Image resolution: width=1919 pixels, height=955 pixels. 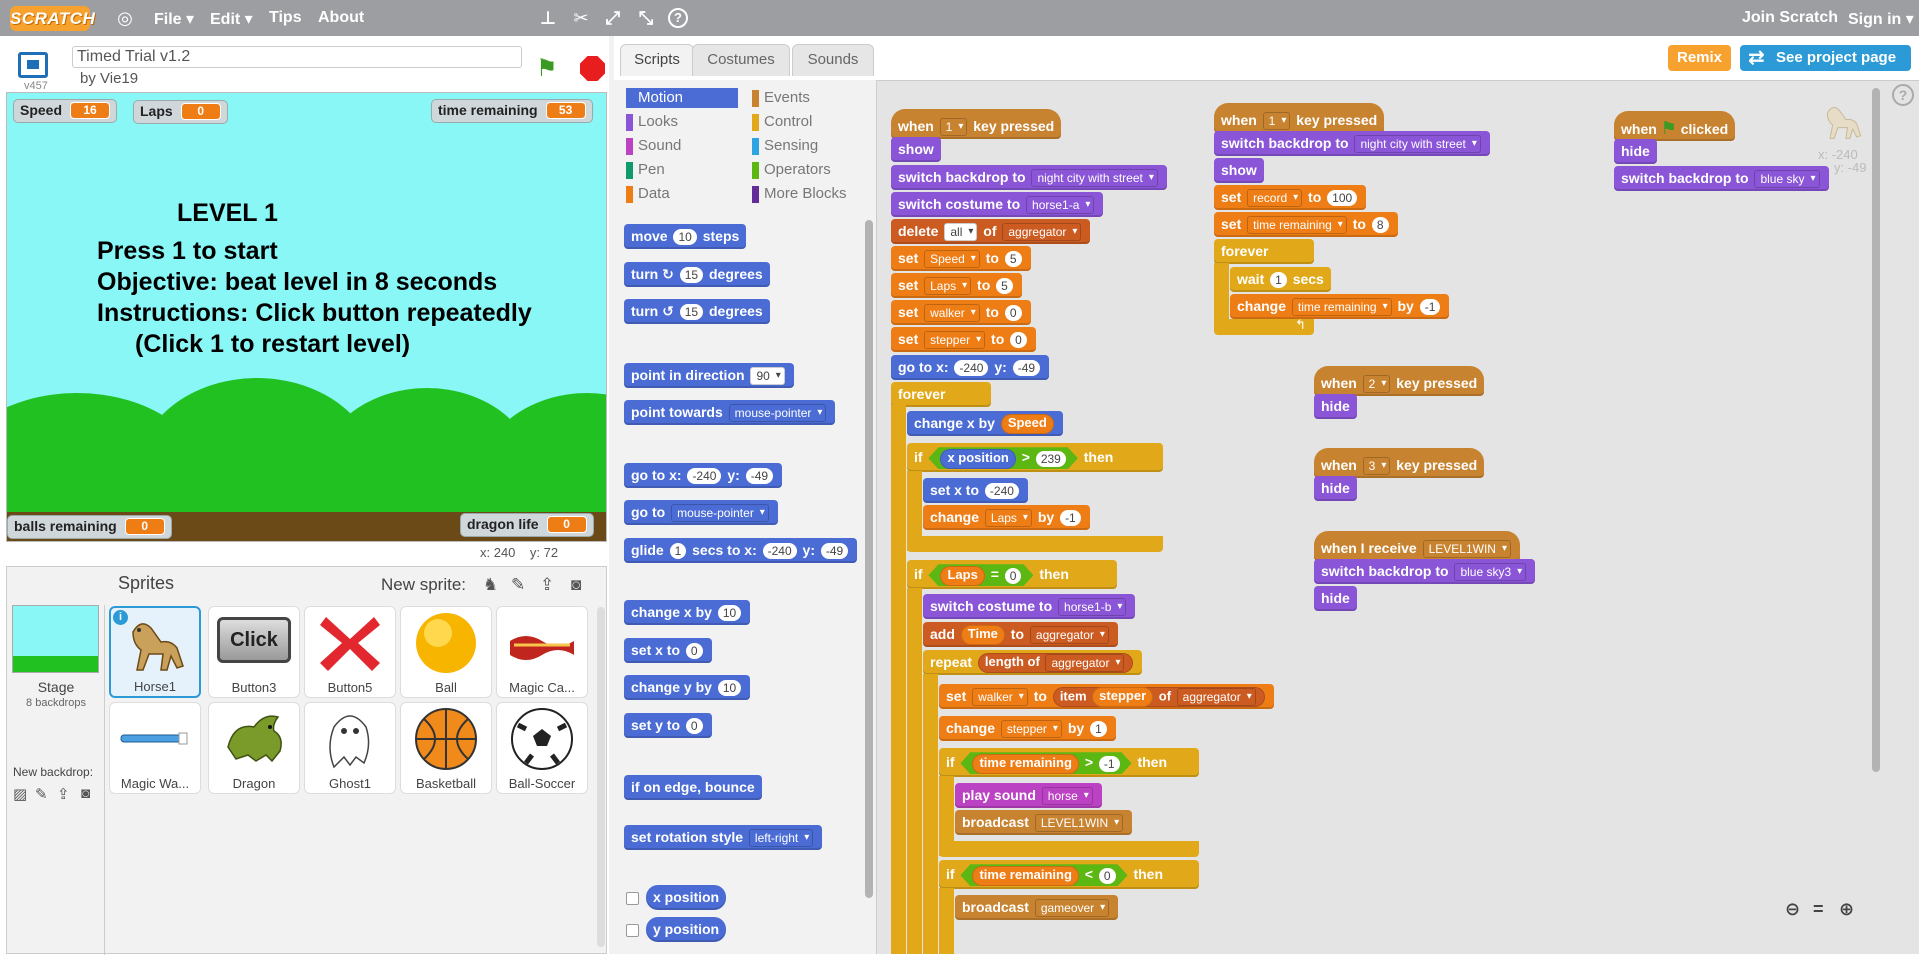 I want to click on block-point-in-direction: point in direction 90, so click(x=709, y=375).